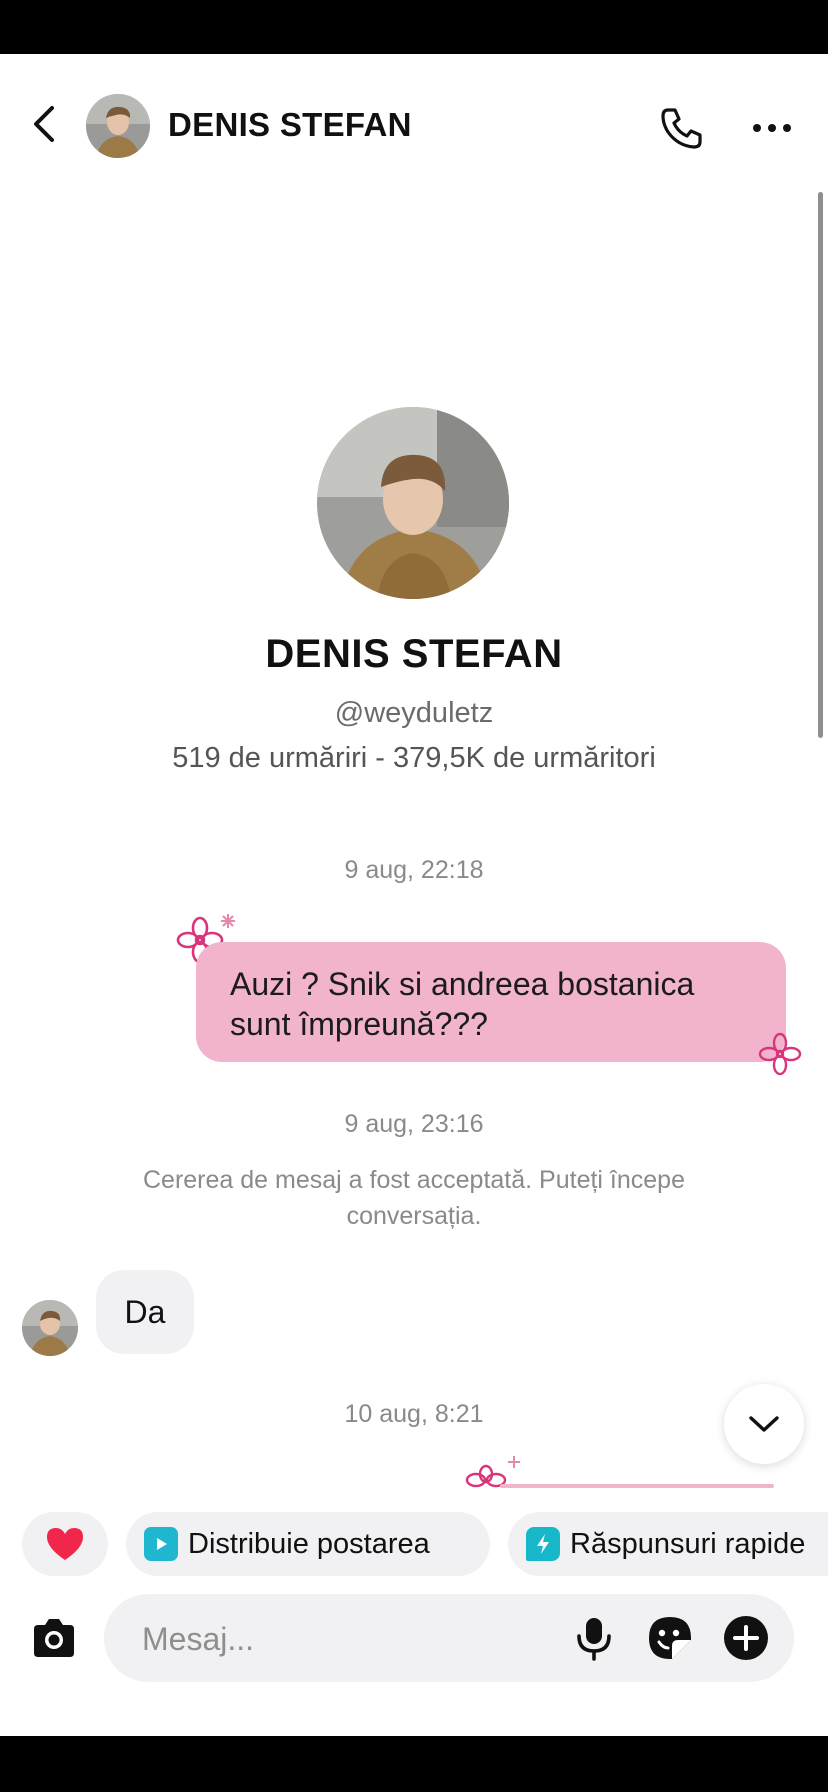  I want to click on like-chip, so click(65, 1544).